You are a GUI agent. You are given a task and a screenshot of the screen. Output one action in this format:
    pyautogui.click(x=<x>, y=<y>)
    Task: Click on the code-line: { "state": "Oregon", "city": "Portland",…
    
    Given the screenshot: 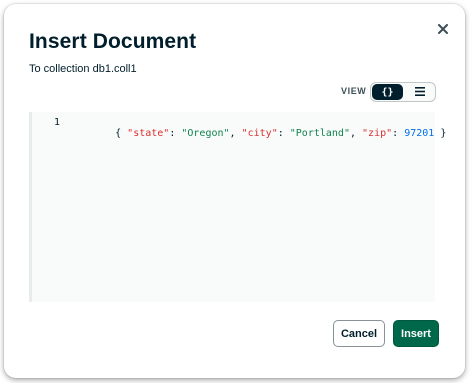 What is the action you would take?
    pyautogui.click(x=262, y=133)
    